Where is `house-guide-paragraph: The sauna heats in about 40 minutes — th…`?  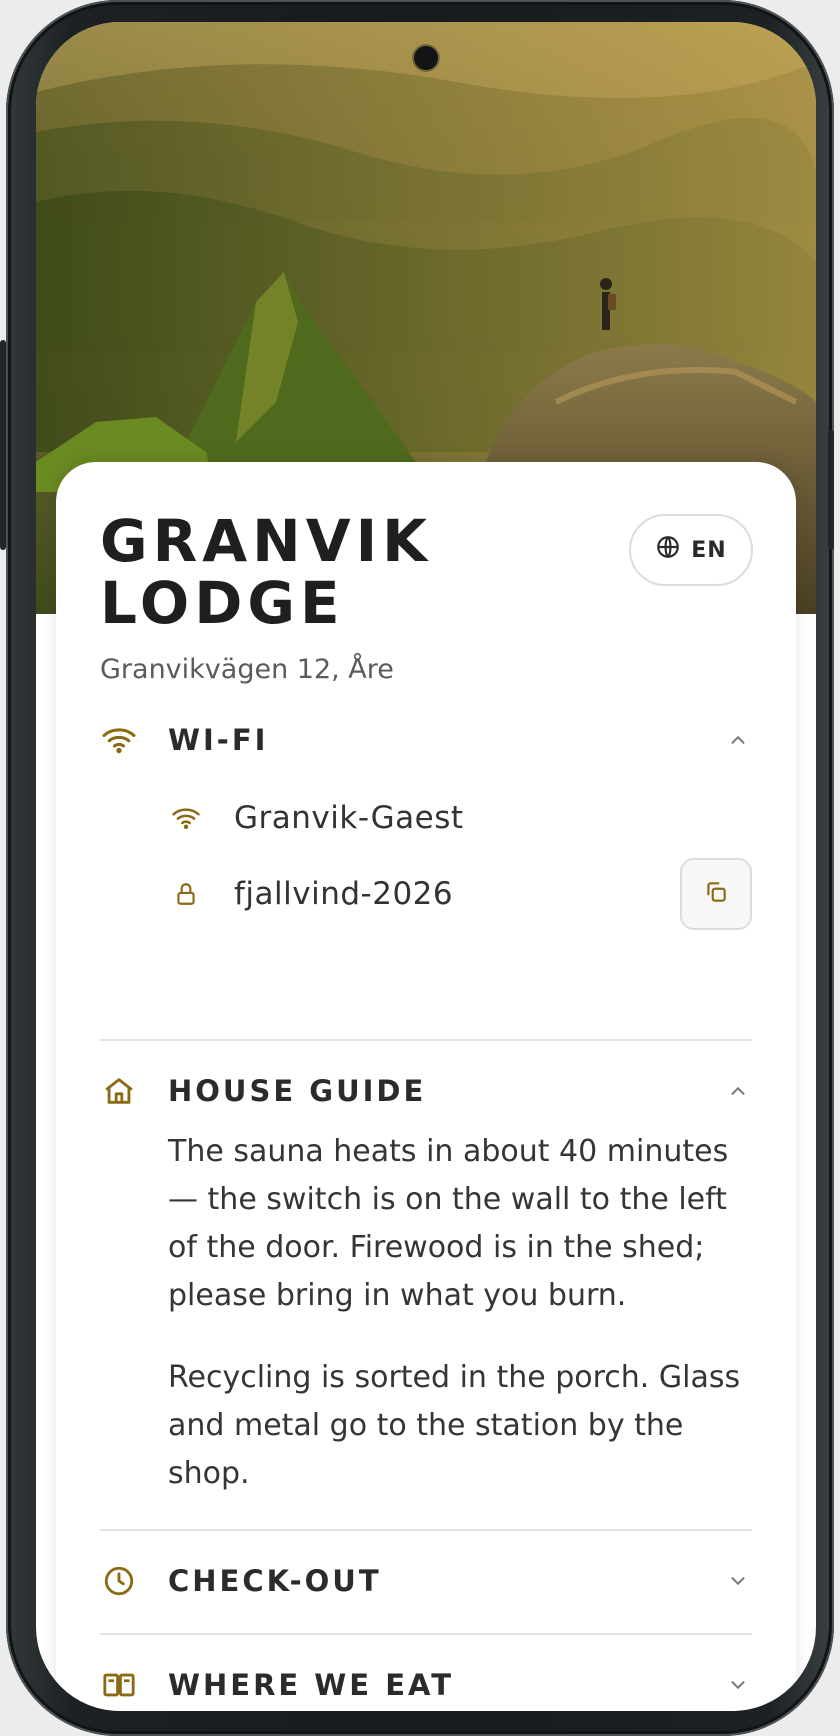 house-guide-paragraph: The sauna heats in about 40 minutes — th… is located at coordinates (448, 1223).